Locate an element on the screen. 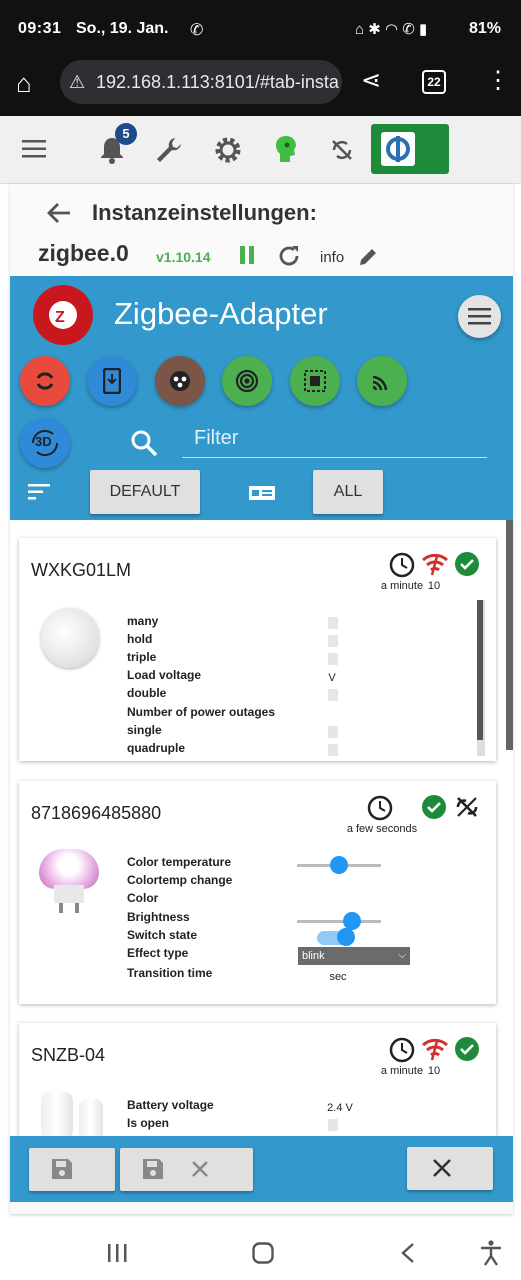 The height and width of the screenshot is (1280, 521). more-menu-icon: ⋮ is located at coordinates (498, 80).